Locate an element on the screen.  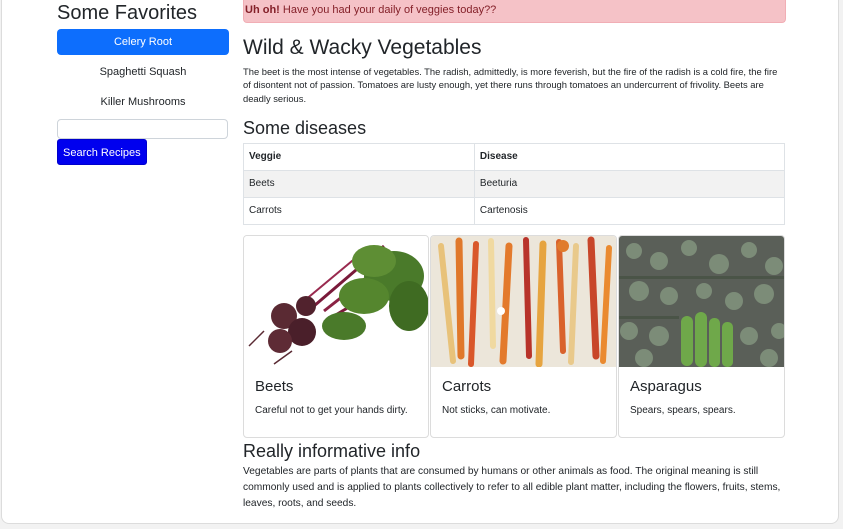
card-carrots: Carrots Not sticks, can motivate. is located at coordinates (523, 336).